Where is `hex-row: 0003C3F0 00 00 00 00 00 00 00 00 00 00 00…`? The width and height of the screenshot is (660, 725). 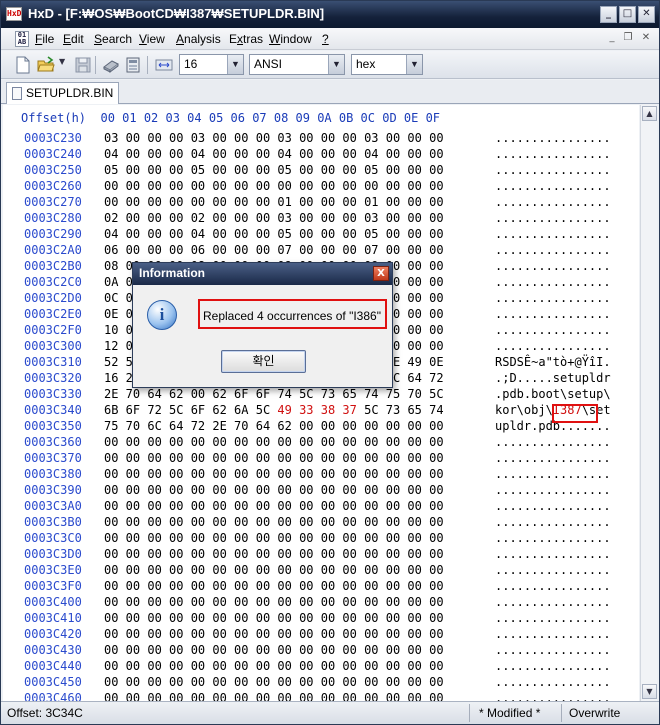 hex-row: 0003C3F0 00 00 00 00 00 00 00 00 00 00 00… is located at coordinates (321, 587).